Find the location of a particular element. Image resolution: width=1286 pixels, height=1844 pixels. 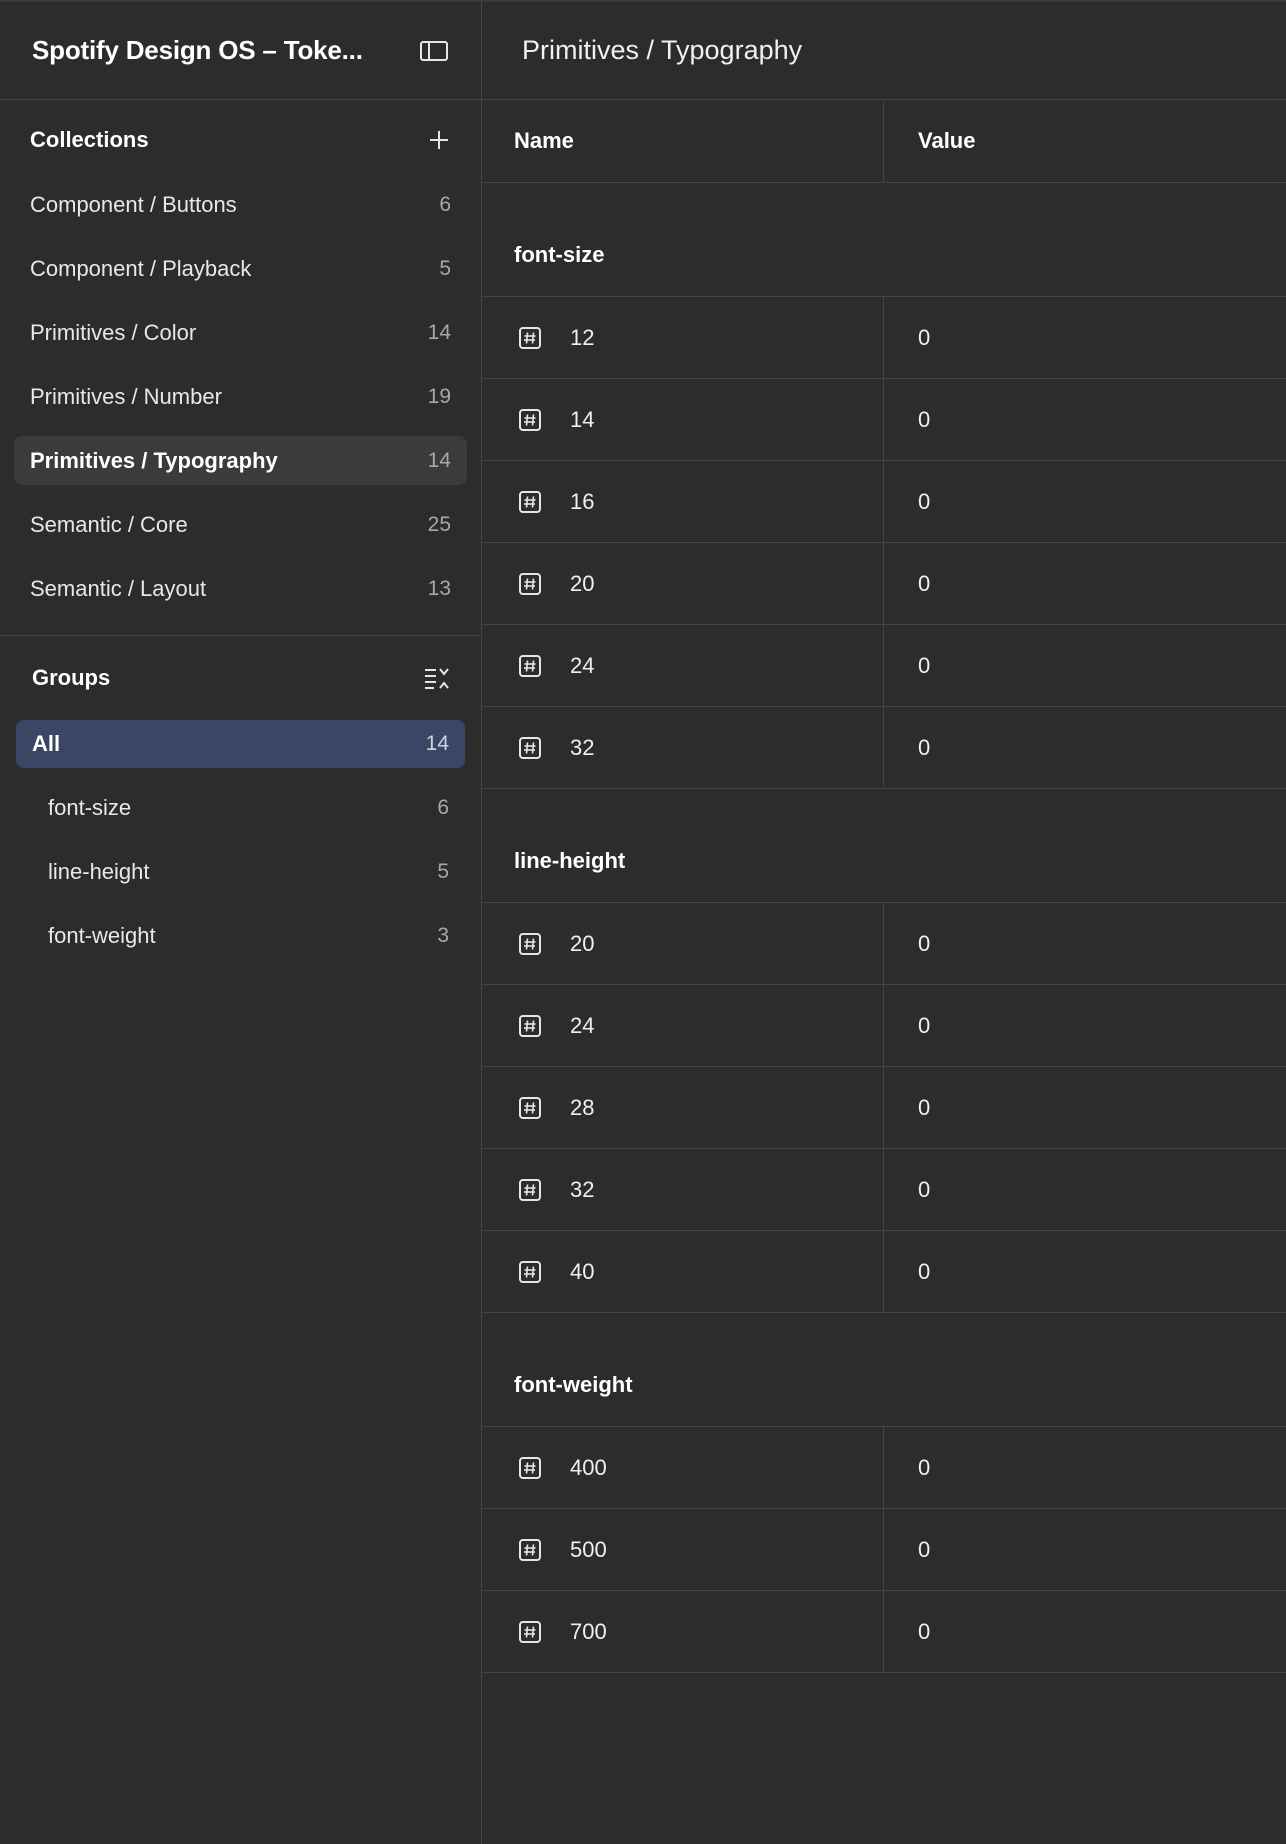

collections-title: Collections is located at coordinates (89, 139).